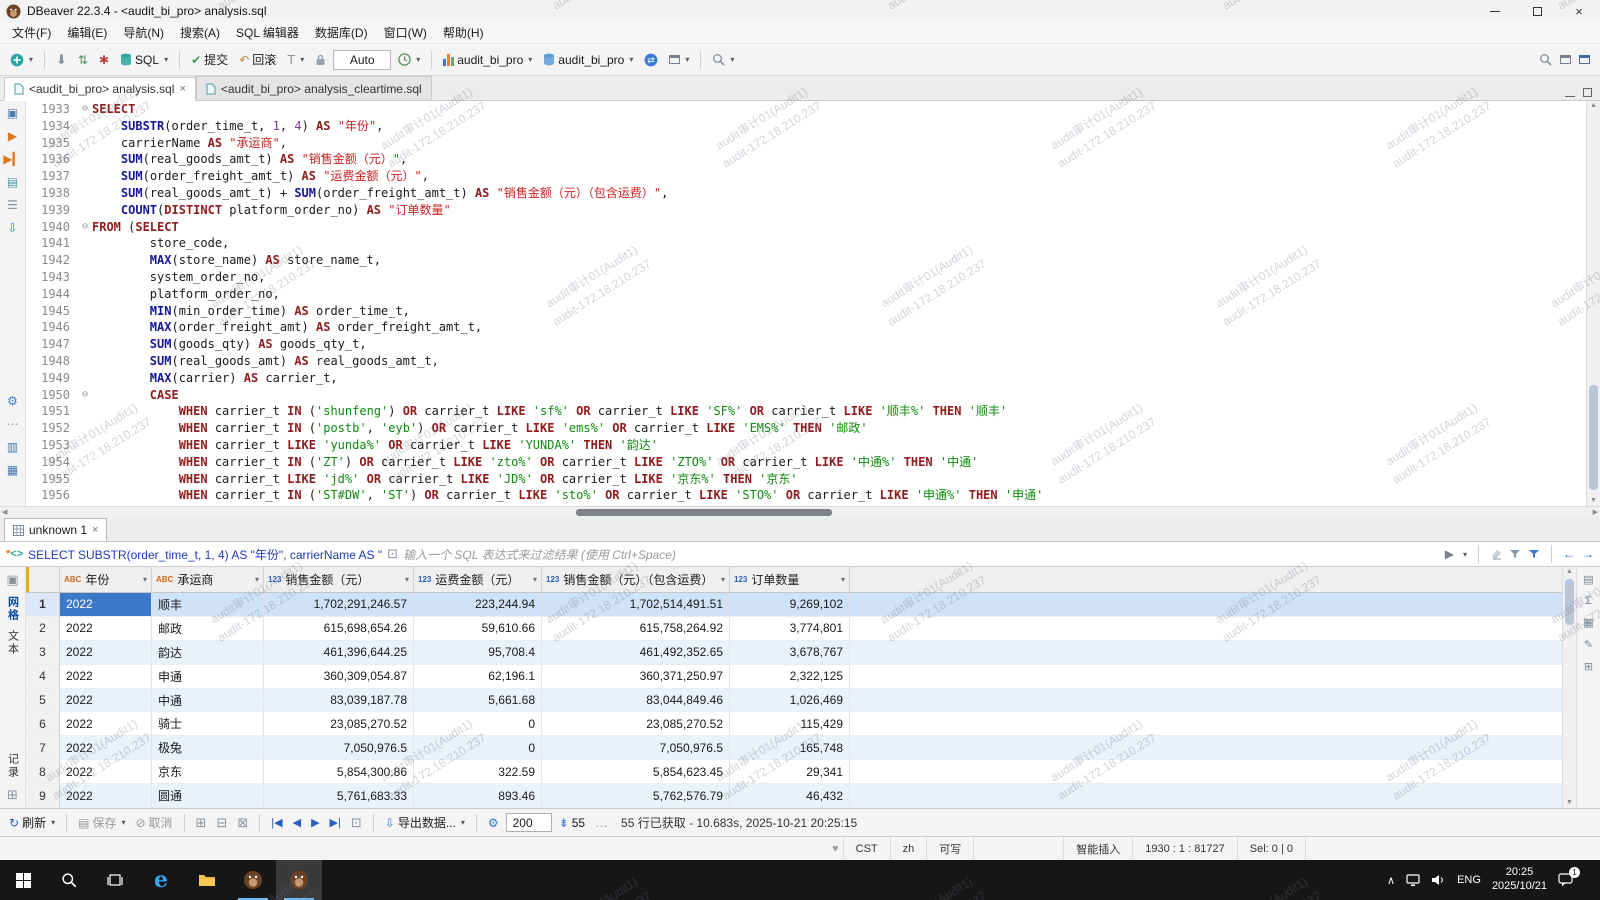 The image size is (1600, 900). I want to click on network-sync-icon: ⇄, so click(651, 60).